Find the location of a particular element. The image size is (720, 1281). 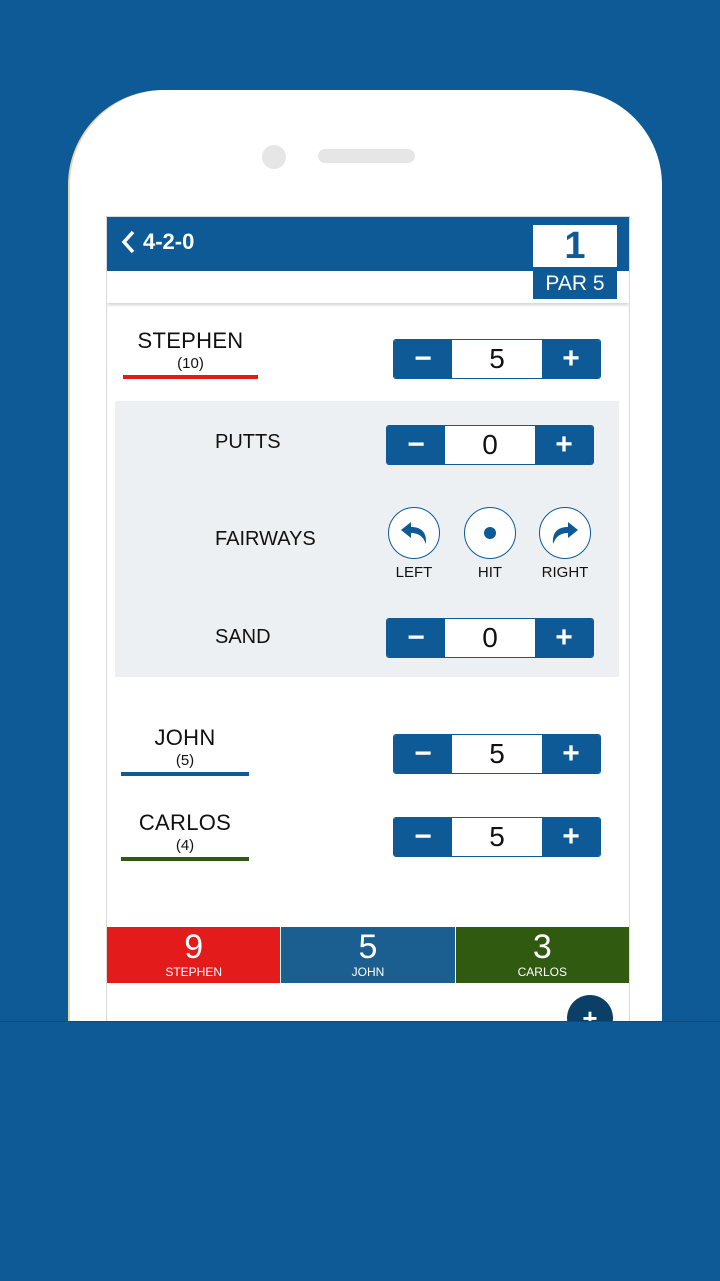

sand-value: 0 is located at coordinates (490, 638).